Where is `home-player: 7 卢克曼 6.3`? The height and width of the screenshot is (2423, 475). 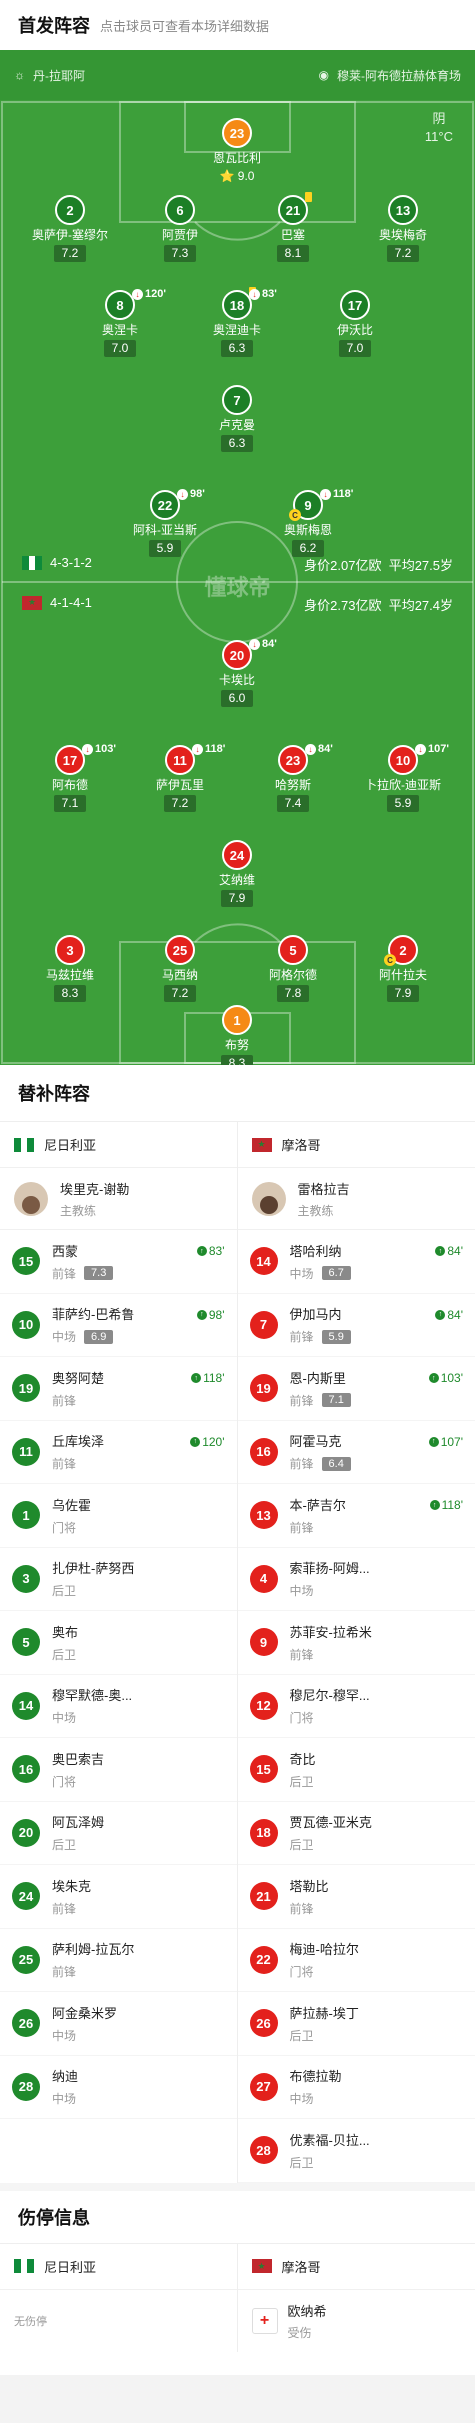
home-player: 7 卢克曼 6.3 is located at coordinates (237, 418).